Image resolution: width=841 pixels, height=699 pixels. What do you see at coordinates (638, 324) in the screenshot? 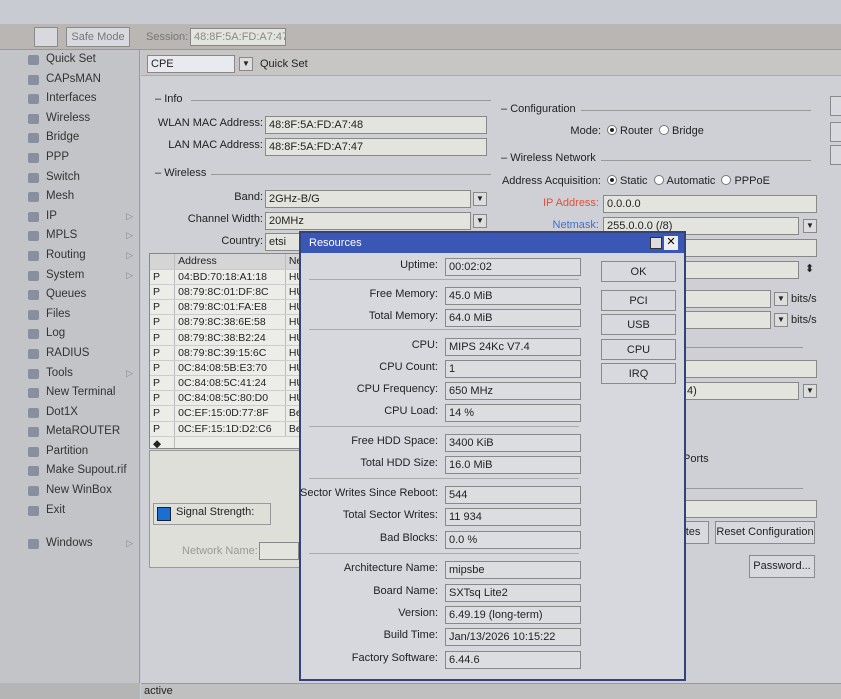
I see `usb-button: USB` at bounding box center [638, 324].